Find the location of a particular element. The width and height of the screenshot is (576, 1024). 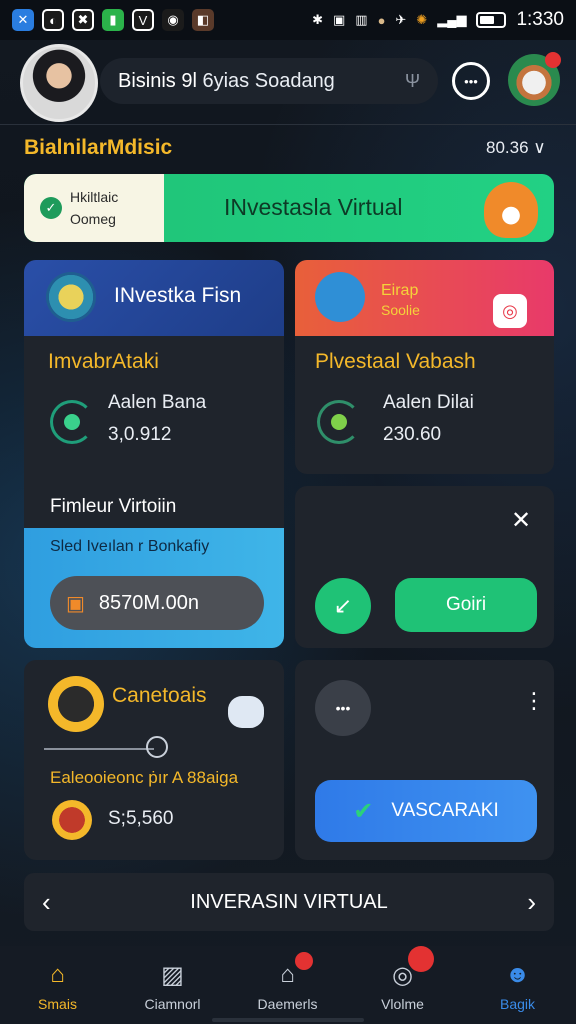

message-icon: ••• is located at coordinates (343, 708).